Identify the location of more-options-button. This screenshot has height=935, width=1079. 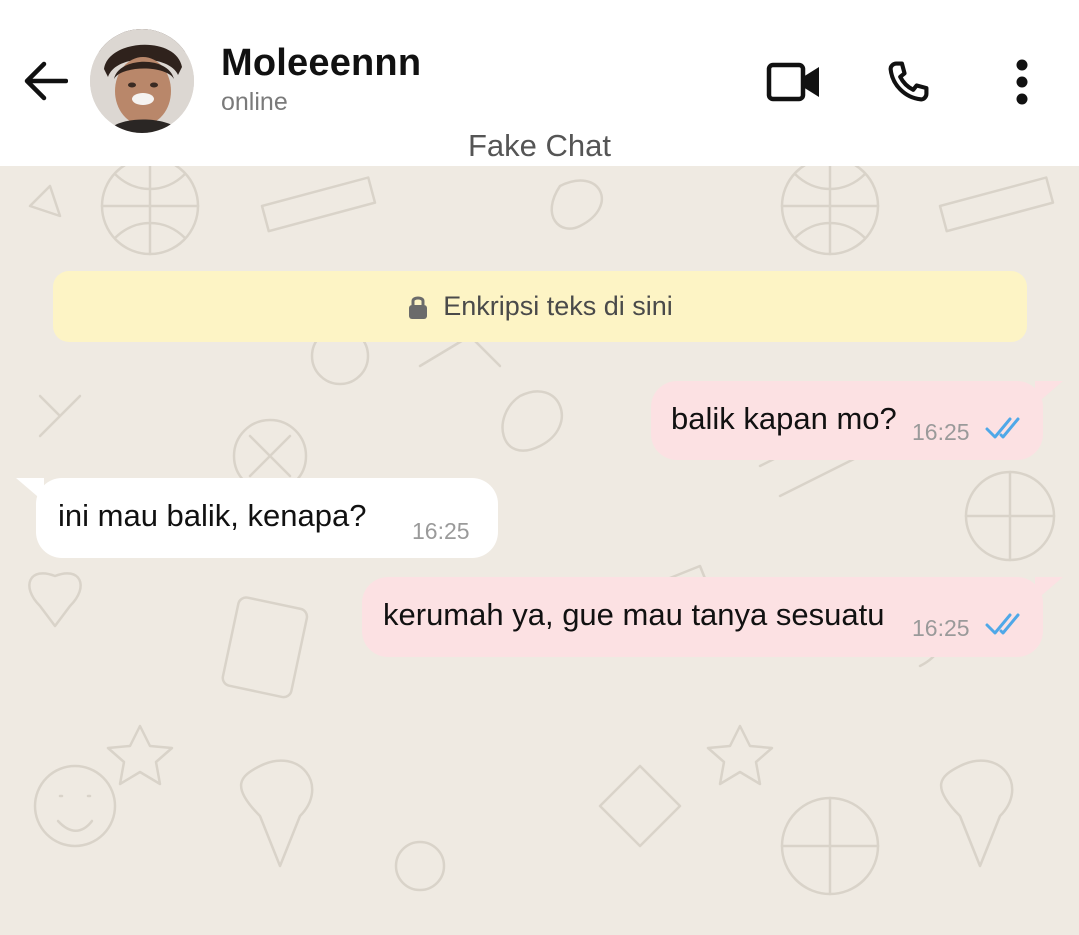
(1022, 82).